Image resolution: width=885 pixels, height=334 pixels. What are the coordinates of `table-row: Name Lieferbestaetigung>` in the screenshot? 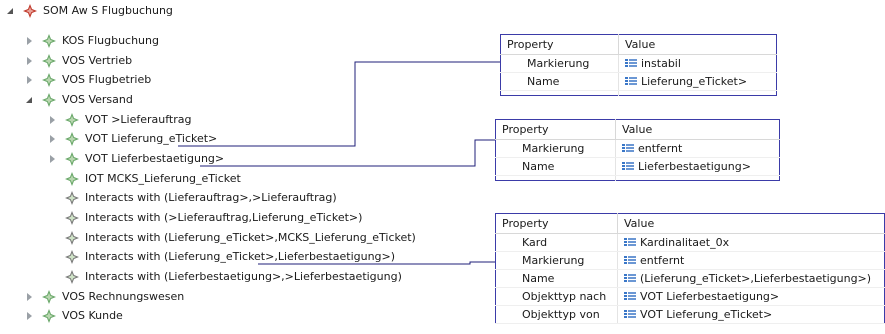 It's located at (637, 166).